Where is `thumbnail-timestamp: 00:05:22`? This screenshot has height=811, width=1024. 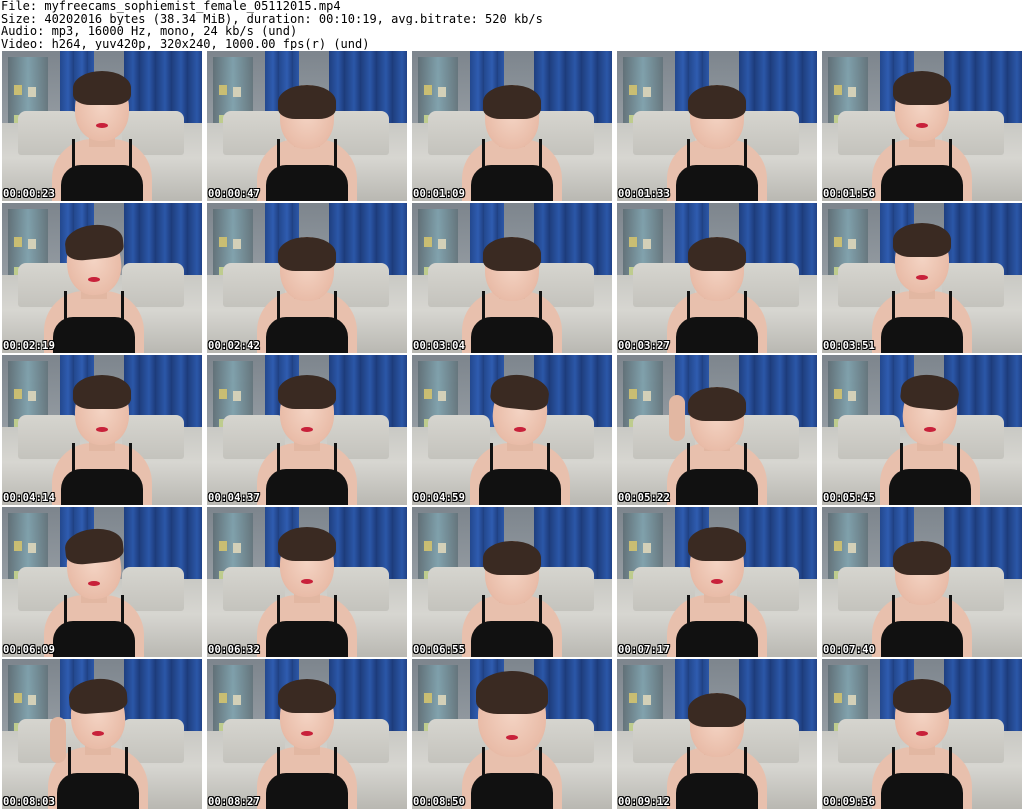
thumbnail-timestamp: 00:05:22 is located at coordinates (644, 498).